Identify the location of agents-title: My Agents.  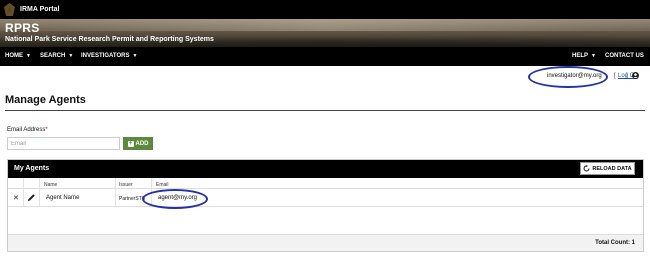
(32, 168).